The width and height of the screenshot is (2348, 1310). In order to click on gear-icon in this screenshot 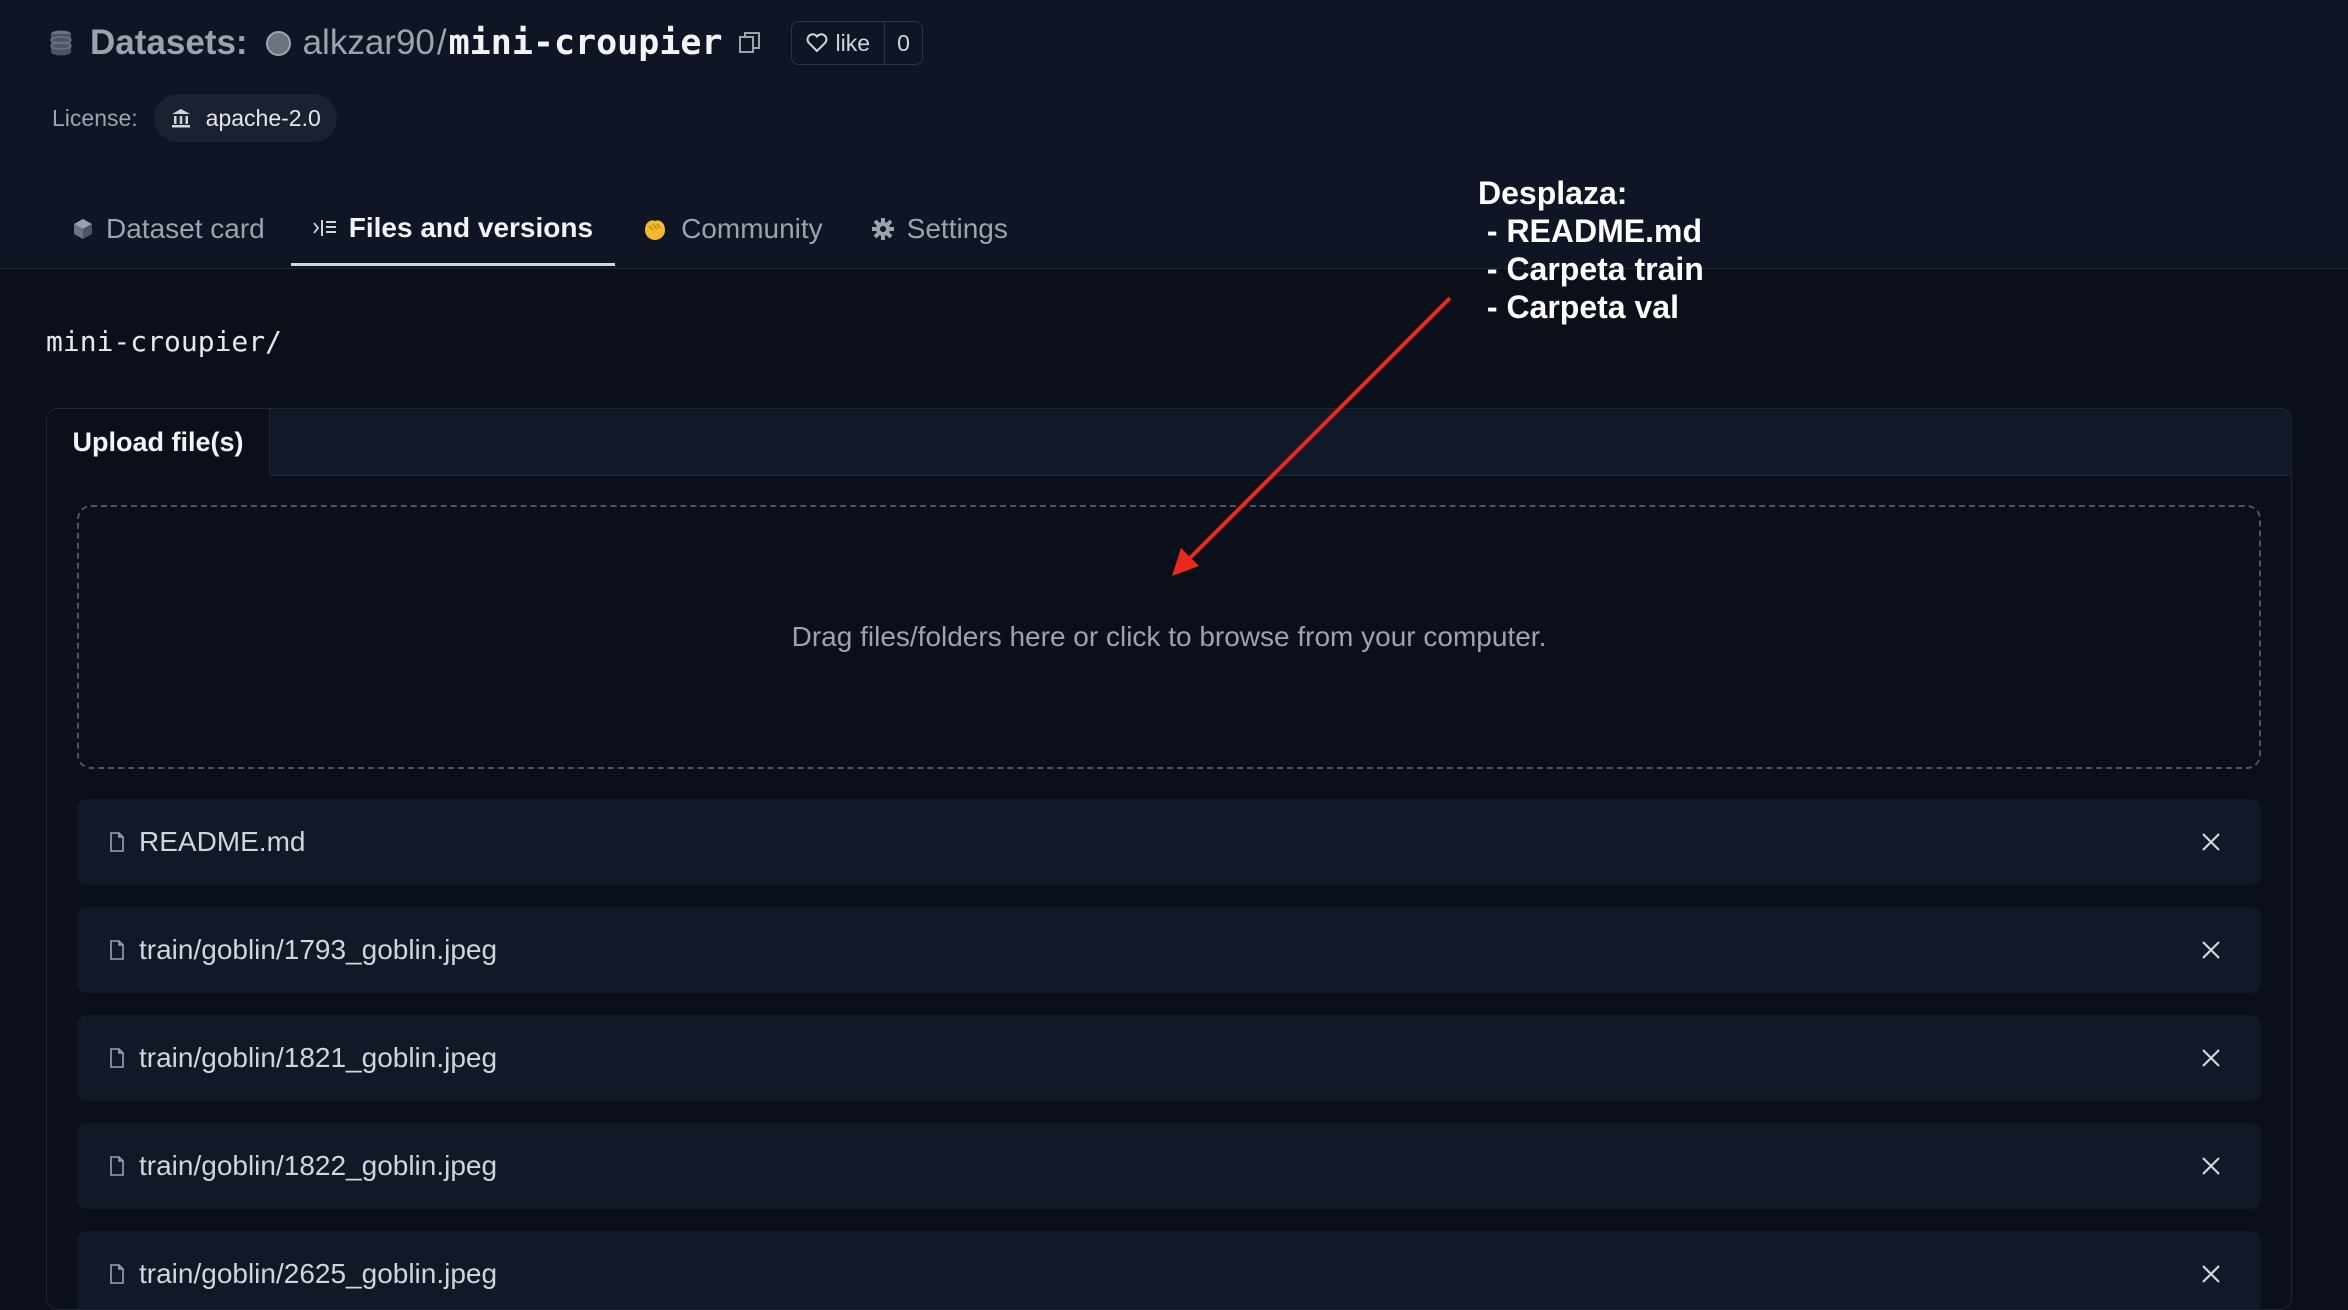, I will do `click(882, 229)`.